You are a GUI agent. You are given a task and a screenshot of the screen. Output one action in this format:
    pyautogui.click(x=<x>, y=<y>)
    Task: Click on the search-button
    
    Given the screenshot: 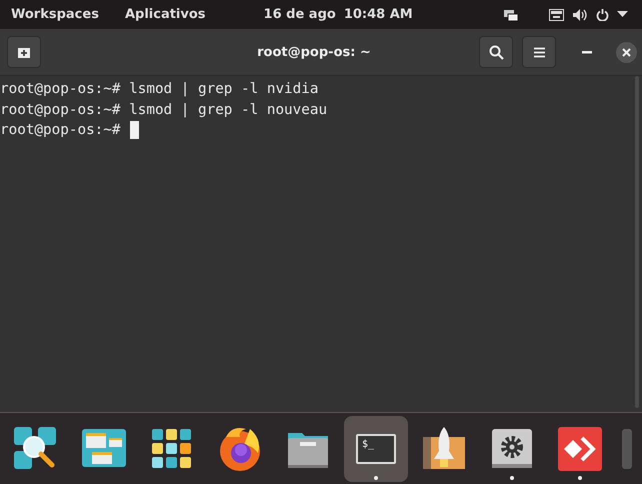 What is the action you would take?
    pyautogui.click(x=496, y=52)
    